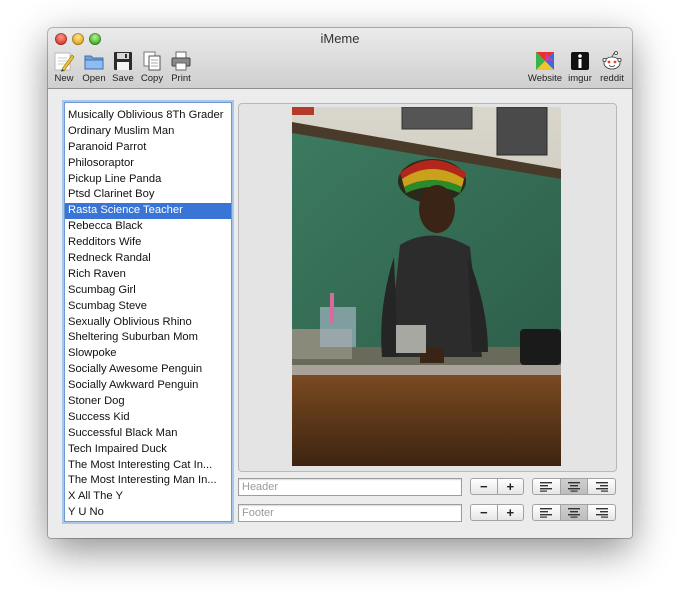 This screenshot has height=604, width=680. Describe the element at coordinates (148, 116) in the screenshot. I see `meme-list-item: Musically Oblivious 8Th Grader` at that location.